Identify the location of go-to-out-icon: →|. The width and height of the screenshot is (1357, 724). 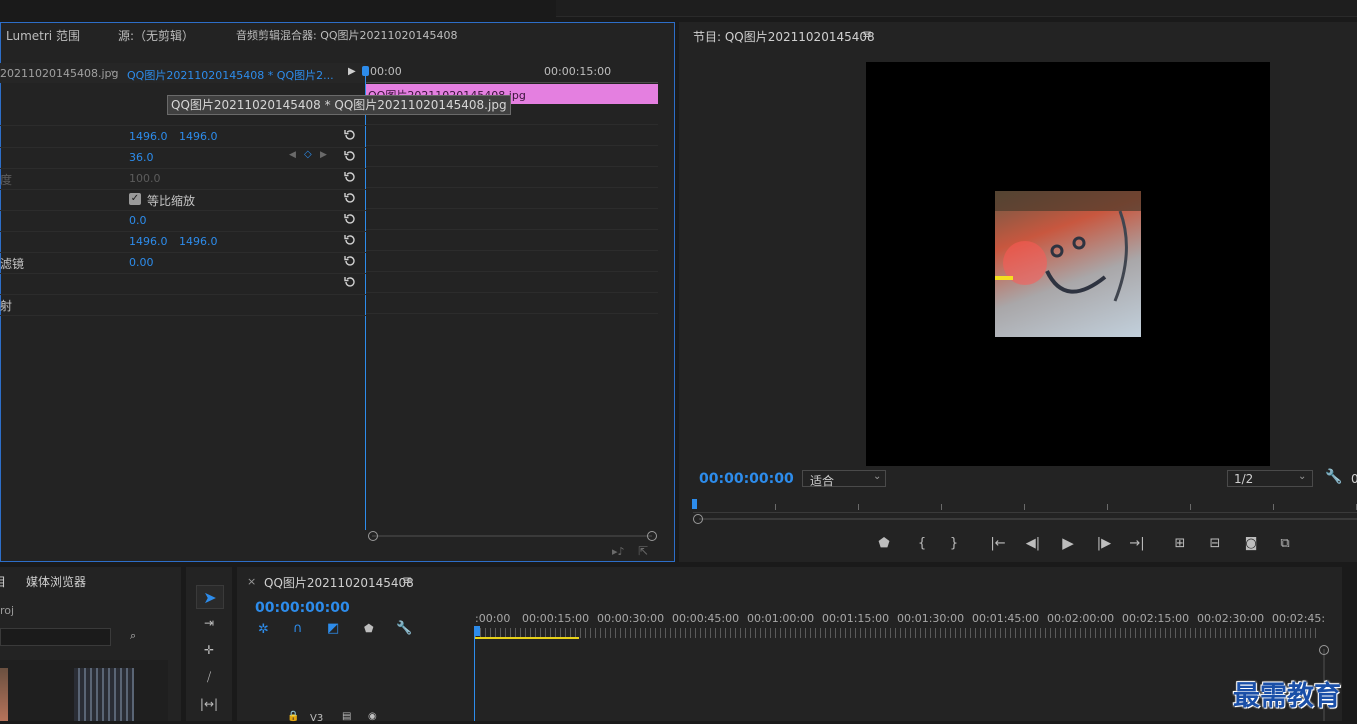
(1137, 543).